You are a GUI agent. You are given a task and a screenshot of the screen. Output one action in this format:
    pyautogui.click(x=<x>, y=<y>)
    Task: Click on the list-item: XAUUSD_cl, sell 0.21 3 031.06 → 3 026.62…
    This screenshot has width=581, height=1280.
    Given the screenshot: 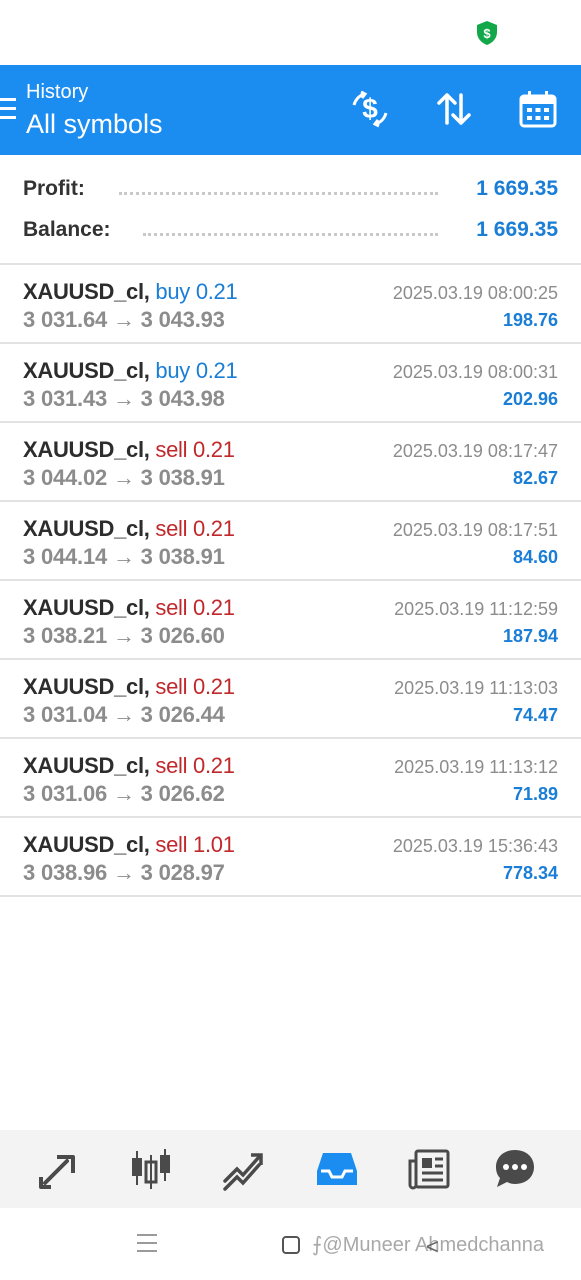 What is the action you would take?
    pyautogui.click(x=290, y=778)
    